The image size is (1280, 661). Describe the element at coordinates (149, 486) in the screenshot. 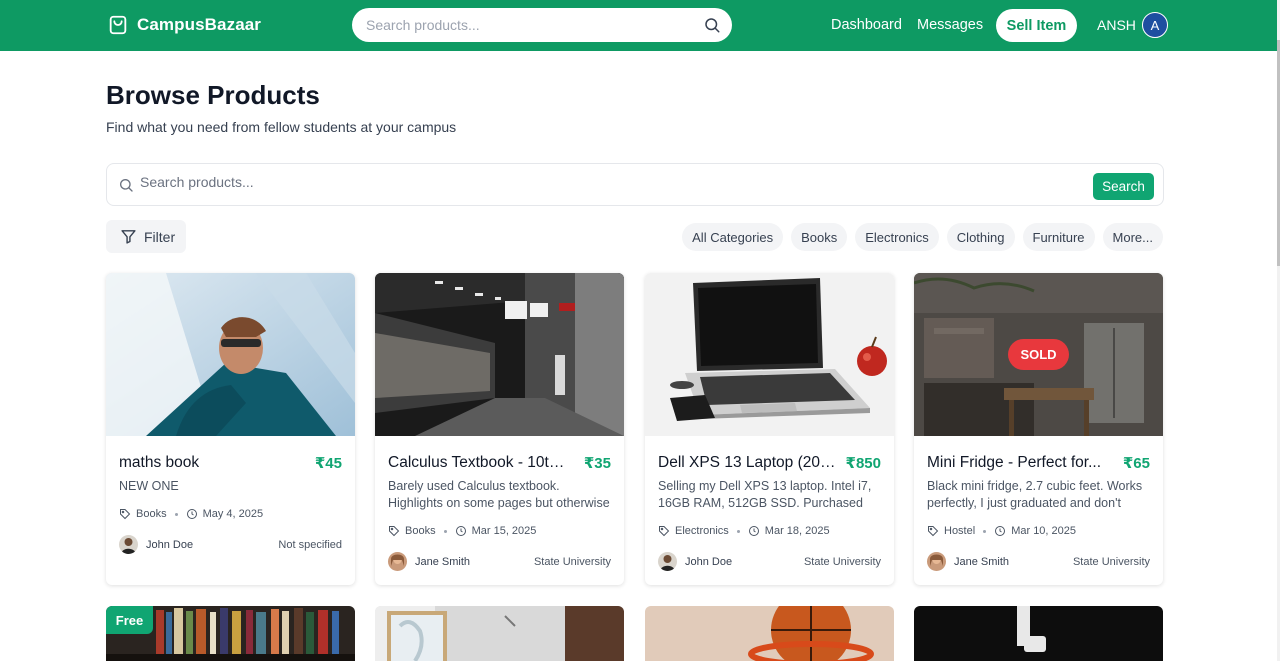

I see `product-description: NEW ONE` at that location.